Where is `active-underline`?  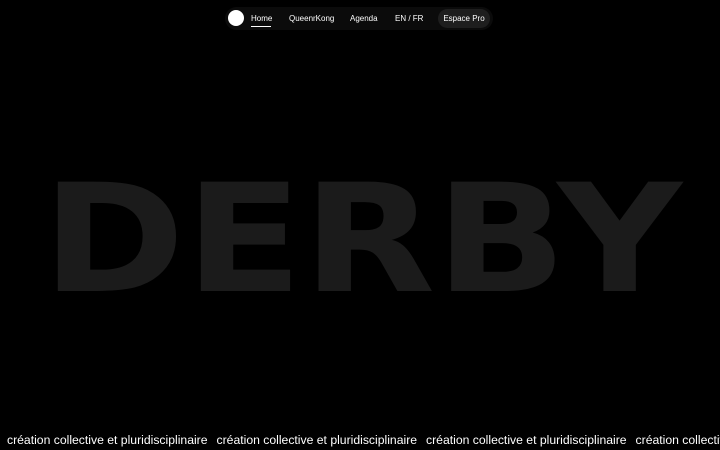
active-underline is located at coordinates (261, 26).